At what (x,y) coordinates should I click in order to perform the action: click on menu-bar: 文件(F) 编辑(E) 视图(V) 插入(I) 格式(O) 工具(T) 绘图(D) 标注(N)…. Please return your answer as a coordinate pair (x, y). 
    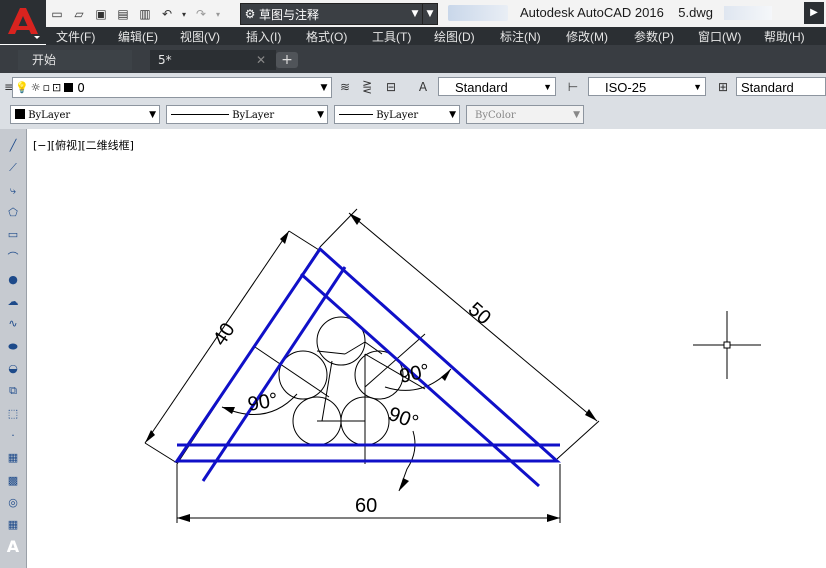
    Looking at the image, I should click on (436, 36).